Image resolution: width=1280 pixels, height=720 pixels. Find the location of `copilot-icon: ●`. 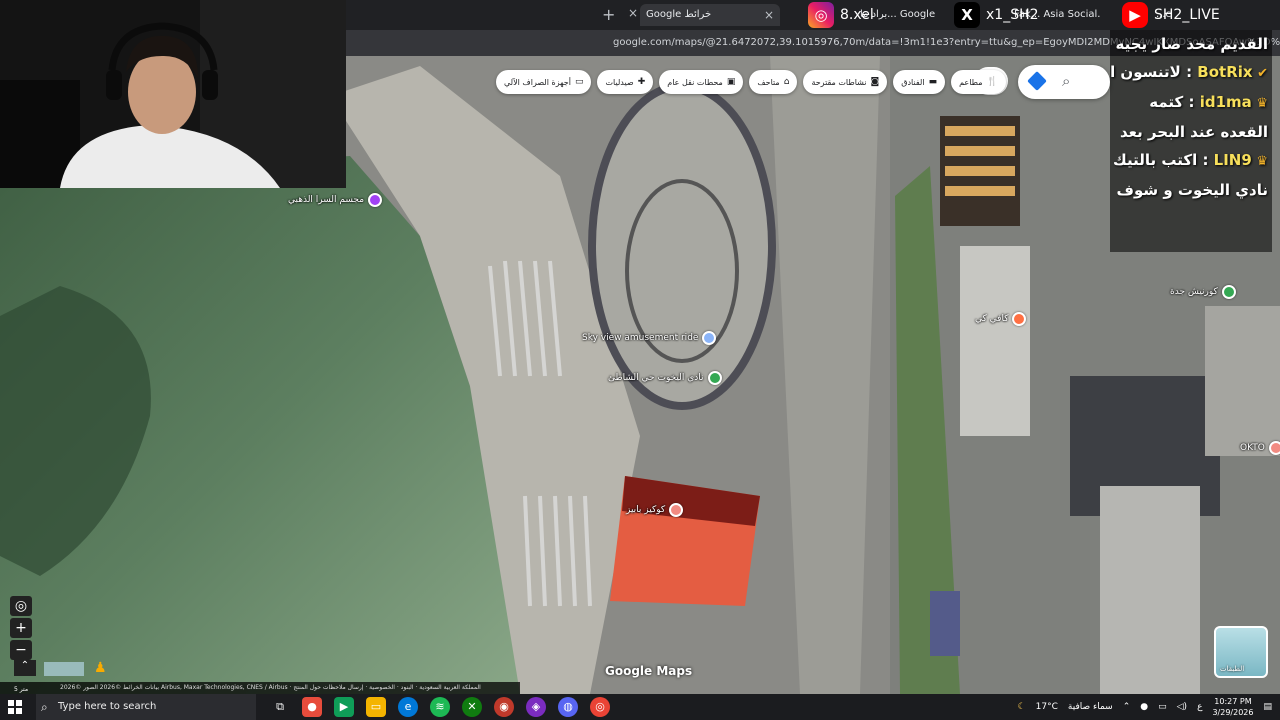

copilot-icon: ● is located at coordinates (312, 707).